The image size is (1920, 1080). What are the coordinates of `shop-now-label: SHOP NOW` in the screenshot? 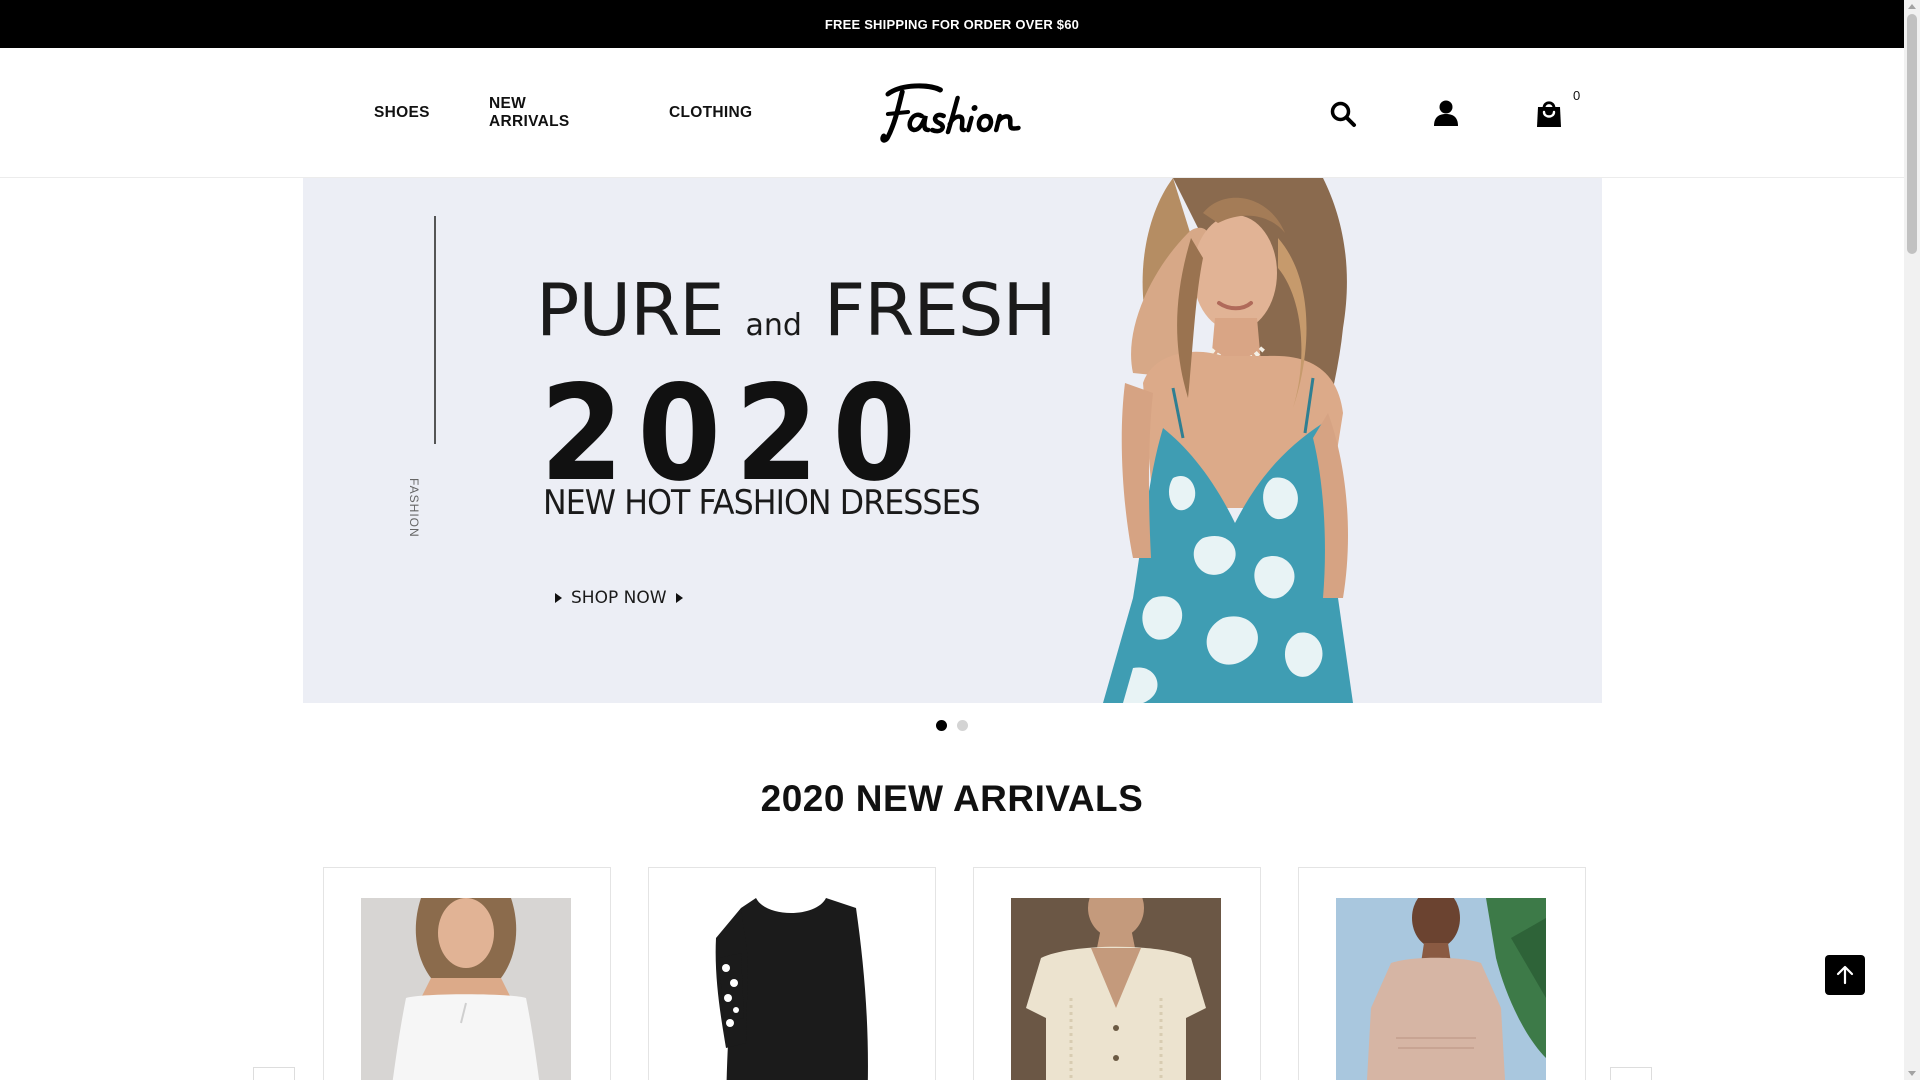 It's located at (619, 598).